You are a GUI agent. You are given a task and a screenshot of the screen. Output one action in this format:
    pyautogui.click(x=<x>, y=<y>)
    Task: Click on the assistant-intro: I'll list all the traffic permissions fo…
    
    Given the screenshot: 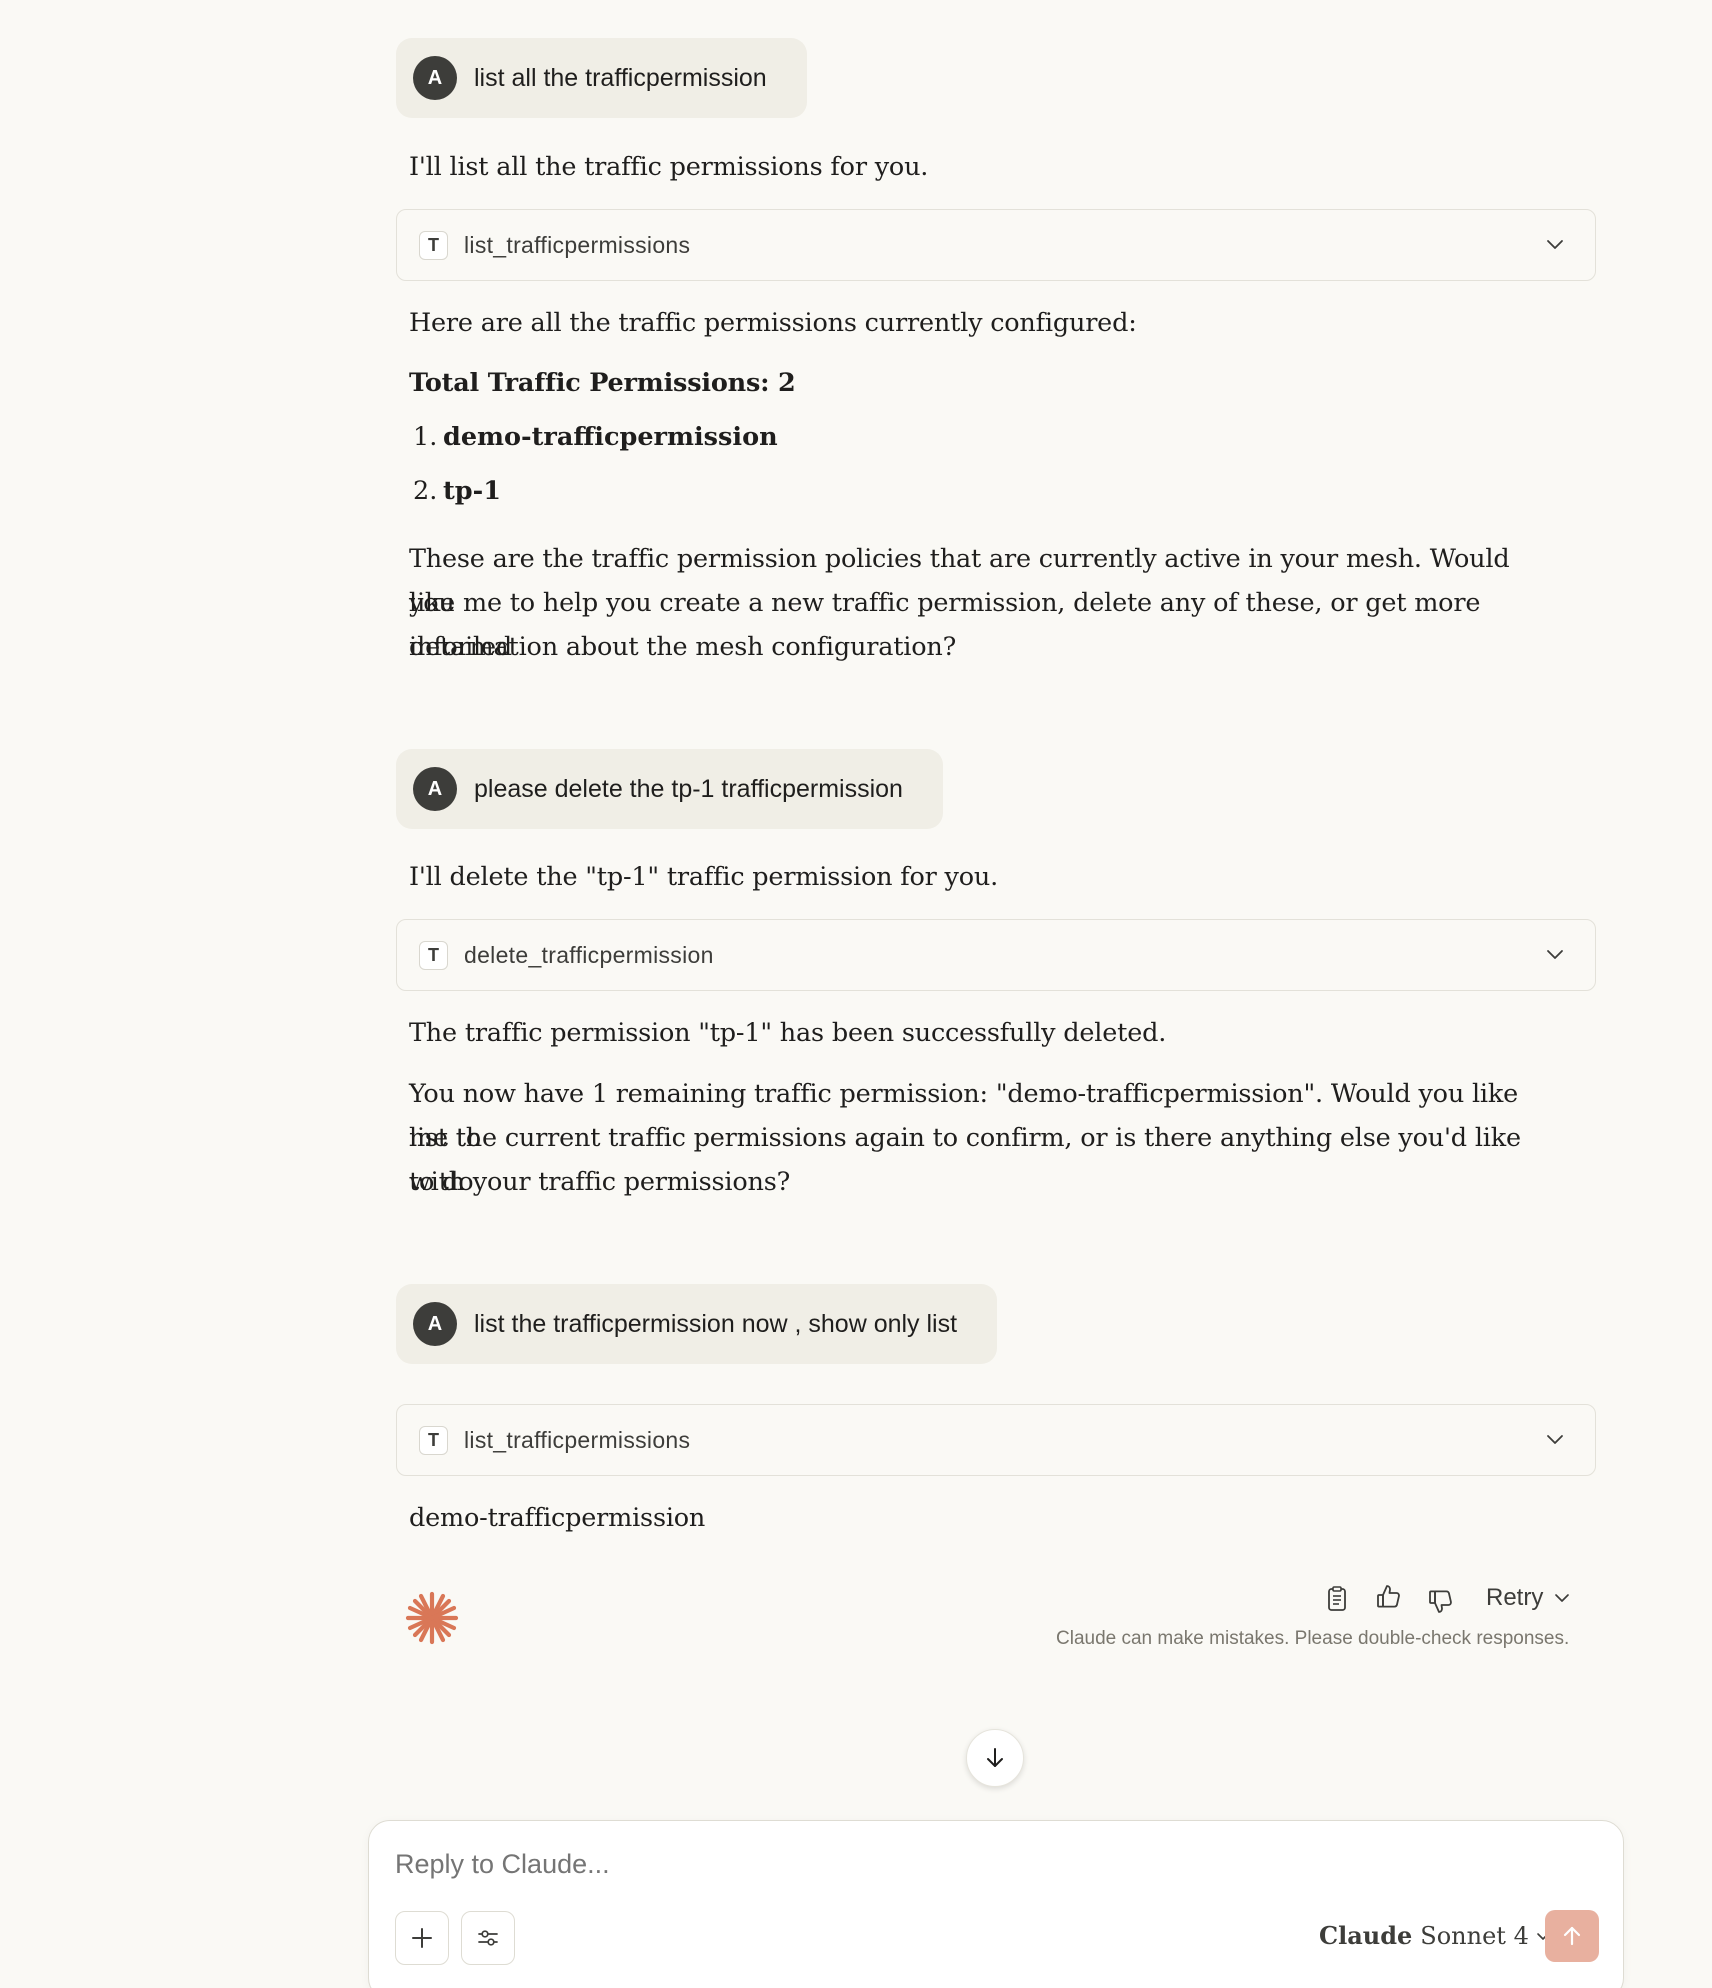 What is the action you would take?
    pyautogui.click(x=669, y=167)
    